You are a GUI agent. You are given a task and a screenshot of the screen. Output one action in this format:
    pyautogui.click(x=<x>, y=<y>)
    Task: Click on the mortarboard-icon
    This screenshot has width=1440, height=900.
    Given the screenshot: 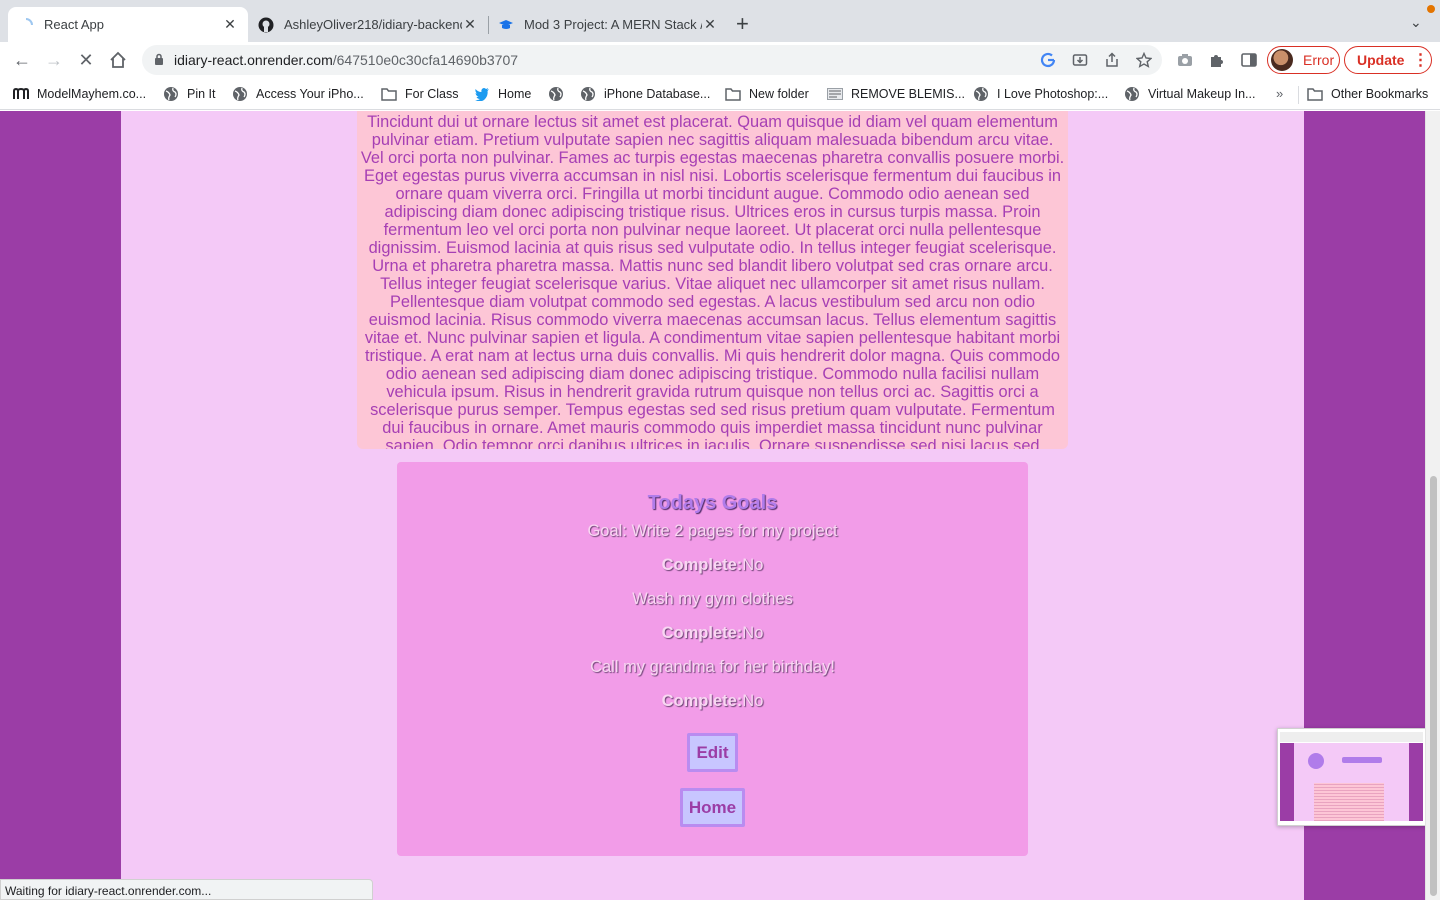 What is the action you would take?
    pyautogui.click(x=506, y=25)
    